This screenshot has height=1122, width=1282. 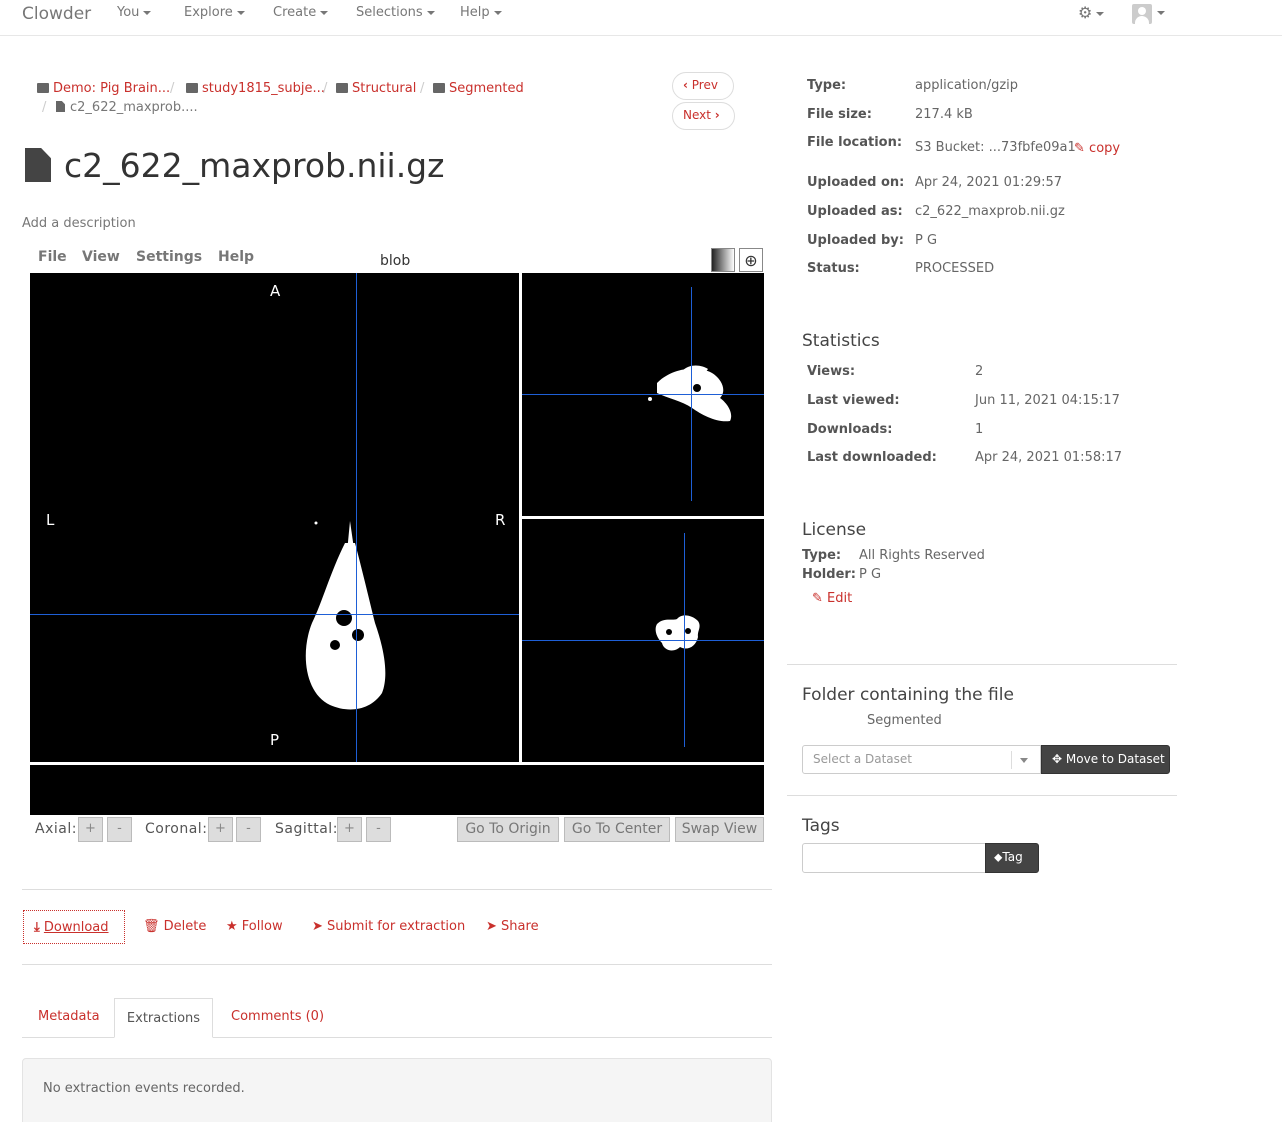 I want to click on folder-link: Segmented, so click(x=904, y=720).